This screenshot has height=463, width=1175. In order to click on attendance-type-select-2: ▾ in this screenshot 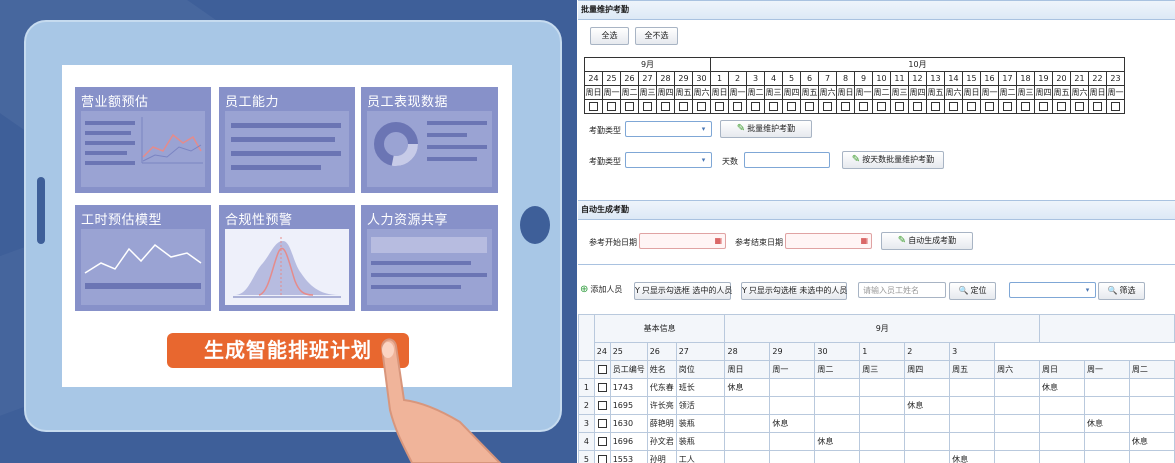, I will do `click(668, 160)`.